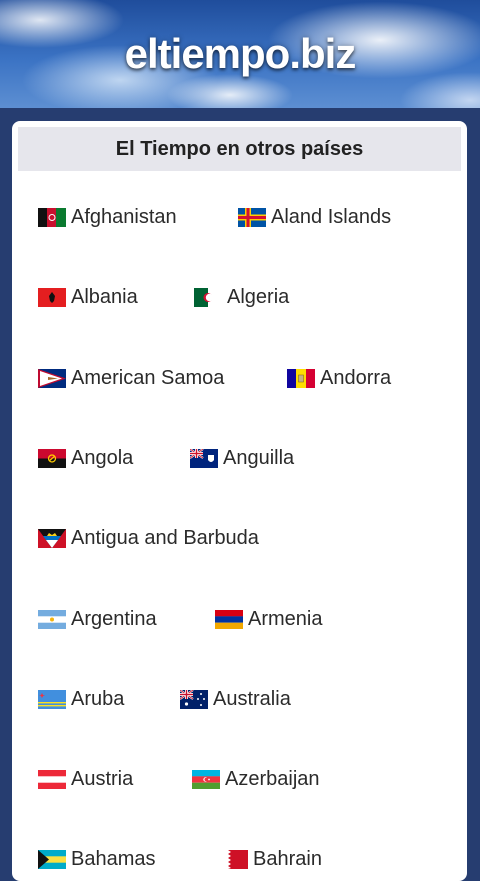 This screenshot has width=480, height=881. I want to click on armenia-flag-icon, so click(229, 619).